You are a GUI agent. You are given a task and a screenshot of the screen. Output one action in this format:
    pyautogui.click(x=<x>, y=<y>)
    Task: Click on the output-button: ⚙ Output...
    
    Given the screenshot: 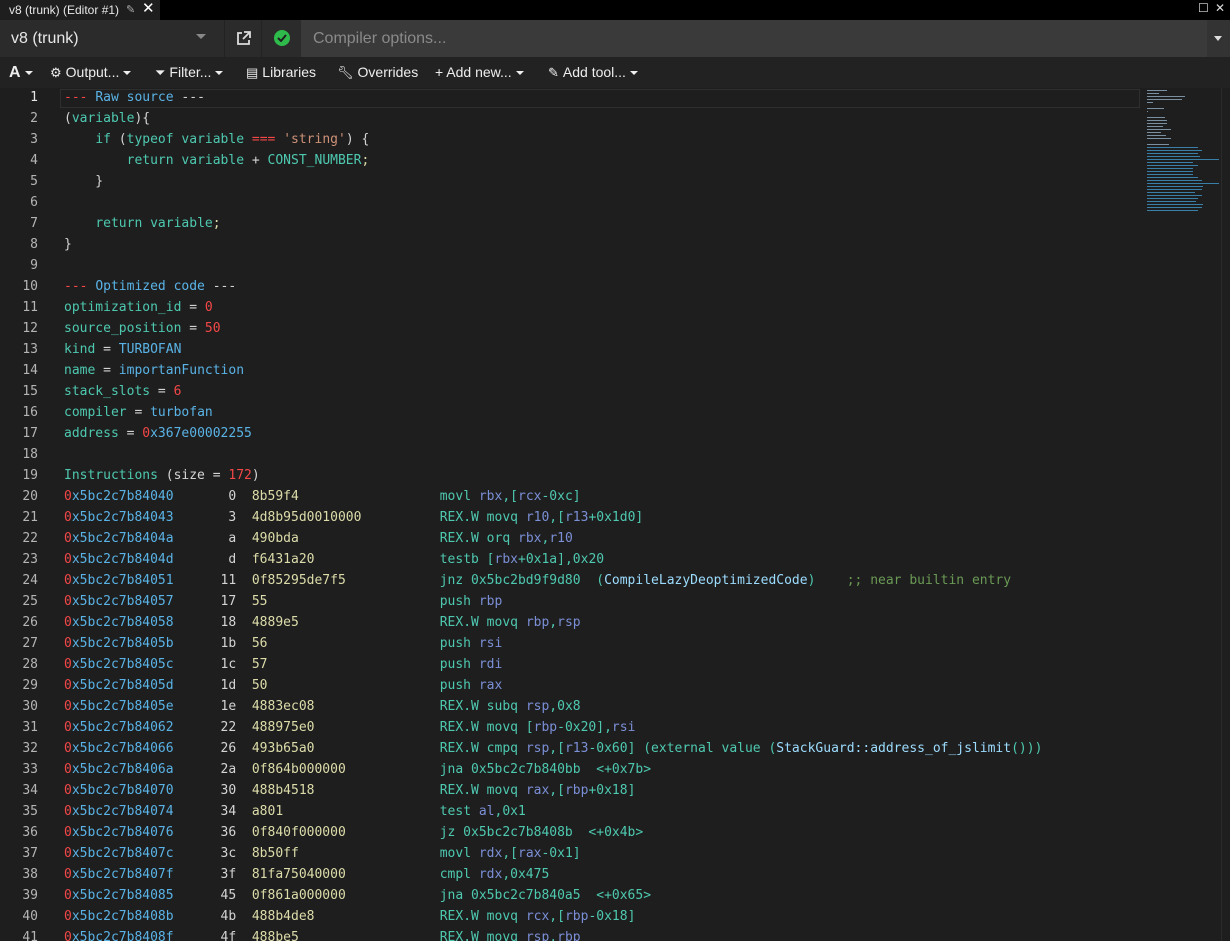 What is the action you would take?
    pyautogui.click(x=91, y=72)
    